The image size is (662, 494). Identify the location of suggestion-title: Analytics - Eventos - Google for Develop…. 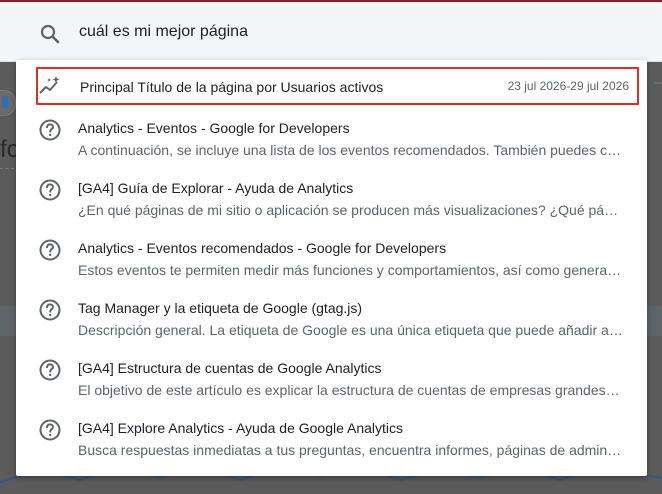
(214, 128).